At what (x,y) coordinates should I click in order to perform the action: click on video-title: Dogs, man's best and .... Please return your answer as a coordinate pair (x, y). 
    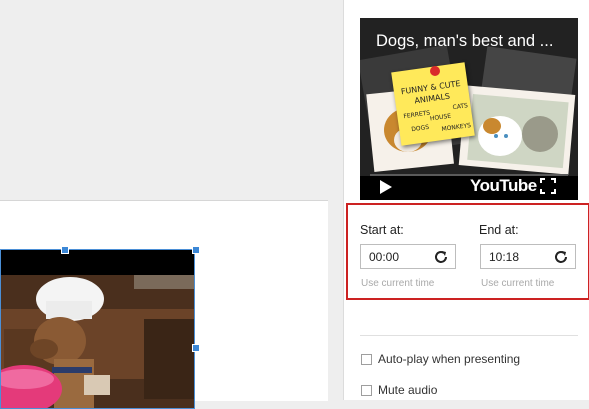
    Looking at the image, I should click on (465, 41).